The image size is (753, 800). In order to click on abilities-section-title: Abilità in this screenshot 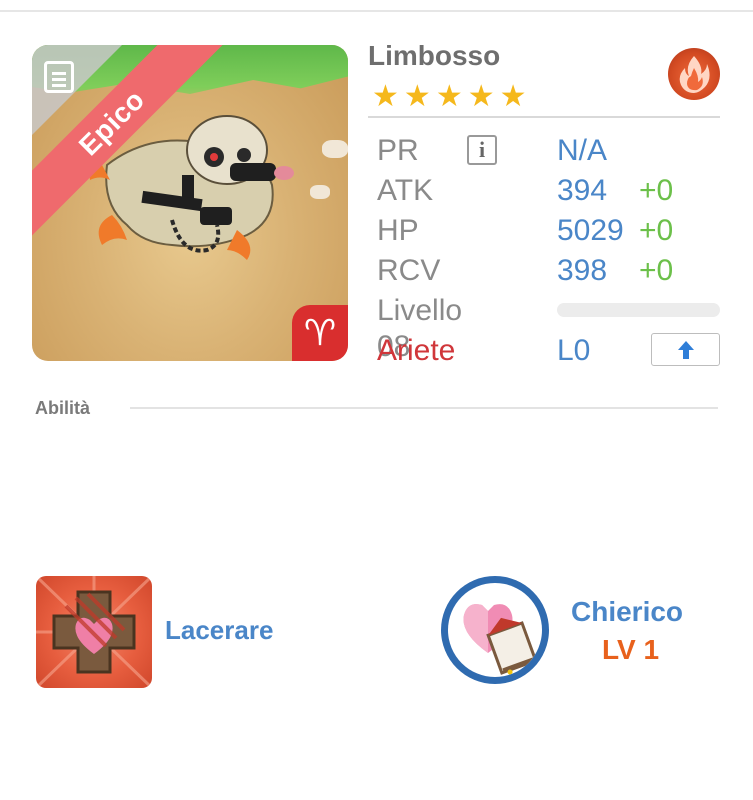, I will do `click(63, 408)`.